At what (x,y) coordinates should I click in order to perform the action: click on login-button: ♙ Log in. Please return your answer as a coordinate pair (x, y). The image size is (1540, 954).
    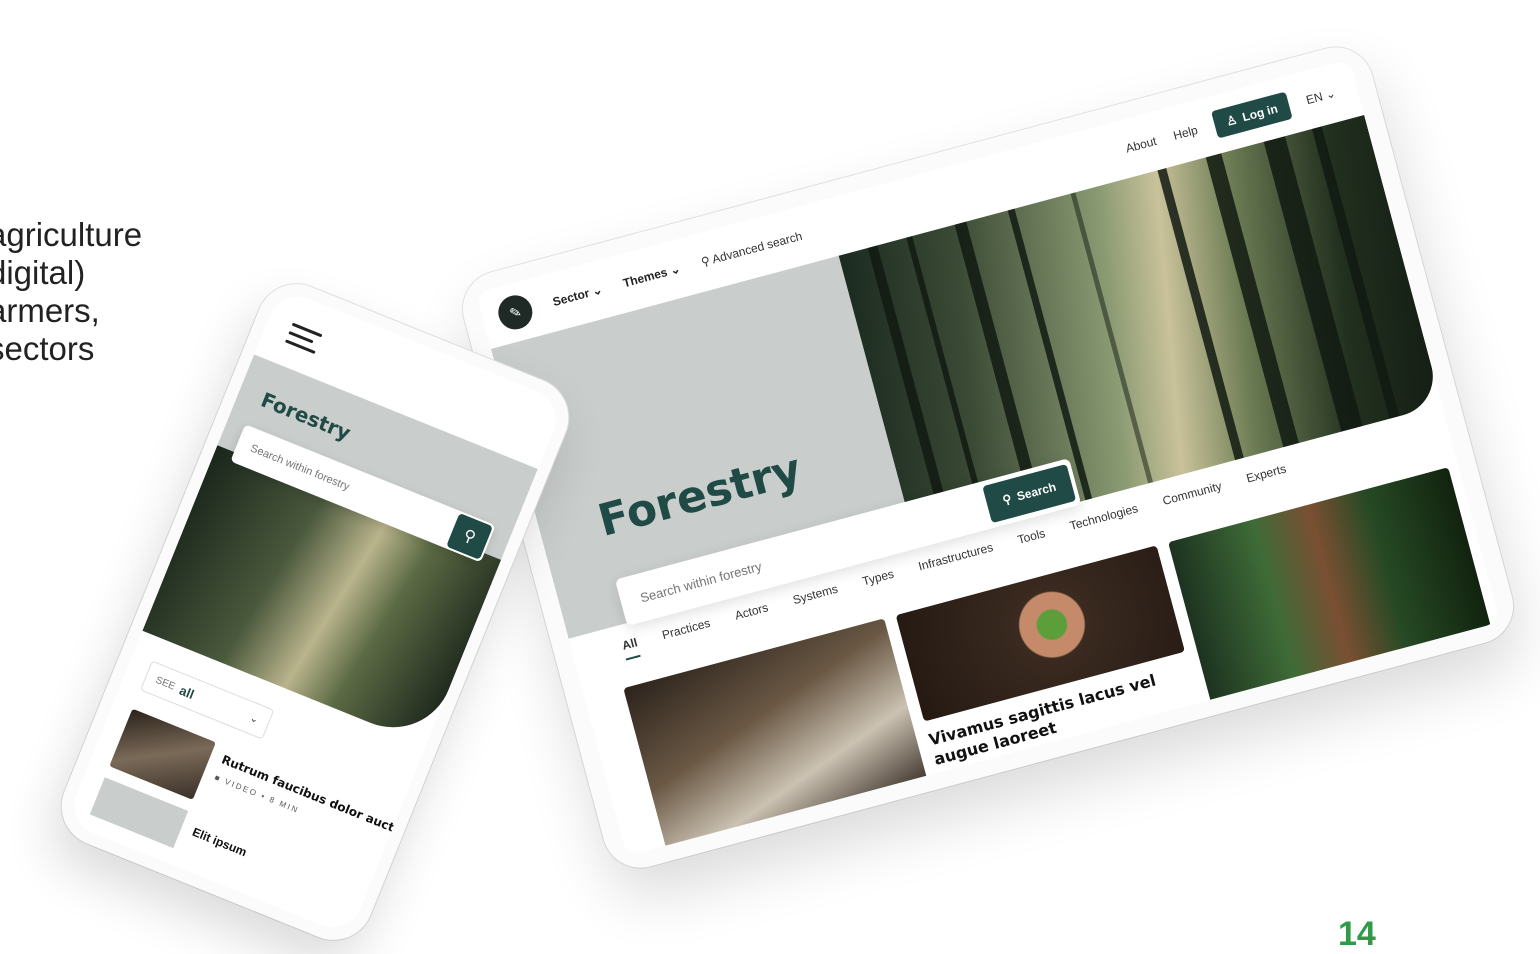
    Looking at the image, I should click on (1252, 115).